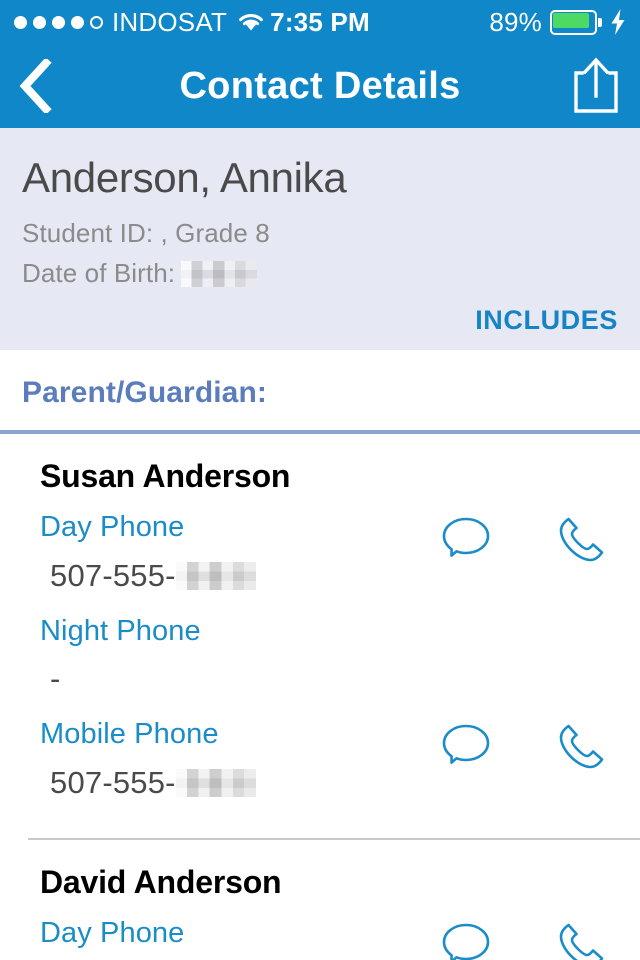 The image size is (640, 960). What do you see at coordinates (96, 22) in the screenshot?
I see `signal-dot-5-empty` at bounding box center [96, 22].